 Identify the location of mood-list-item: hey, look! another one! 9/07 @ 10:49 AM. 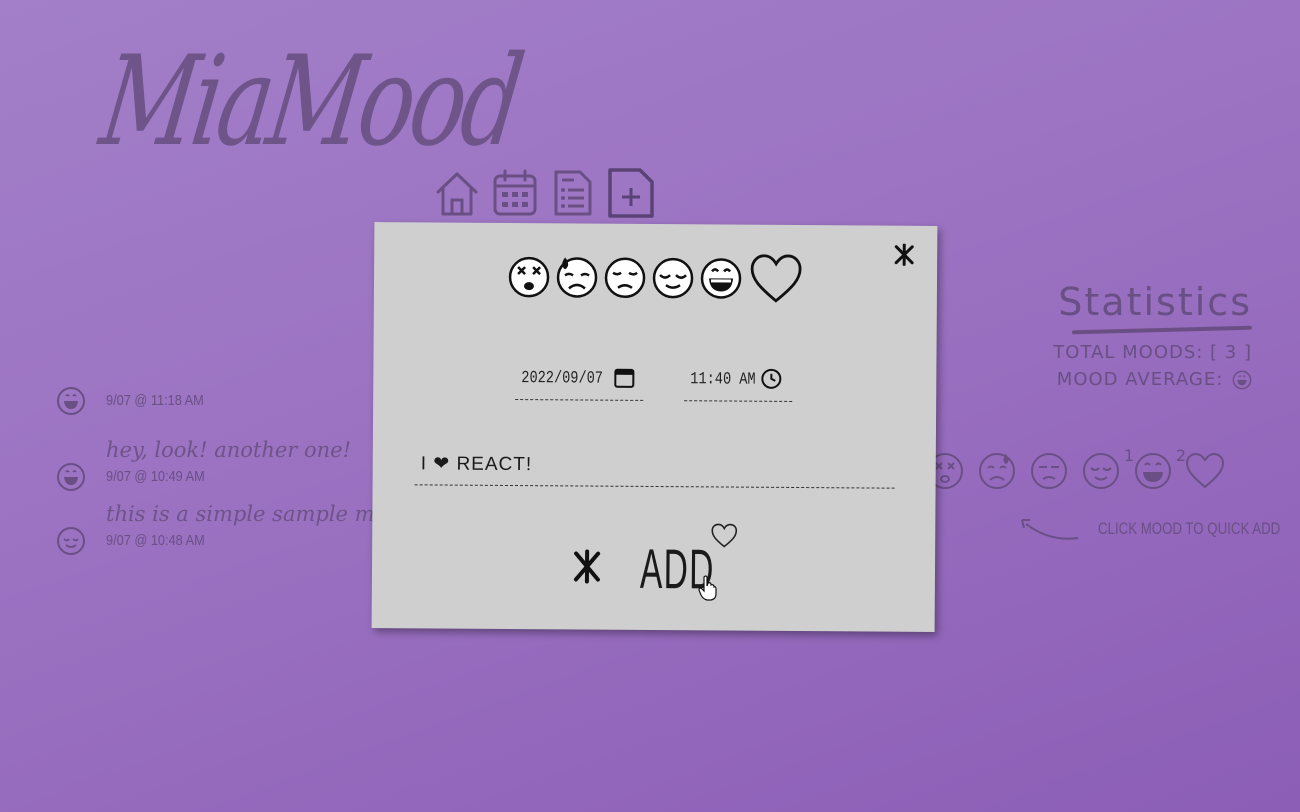
(226, 474).